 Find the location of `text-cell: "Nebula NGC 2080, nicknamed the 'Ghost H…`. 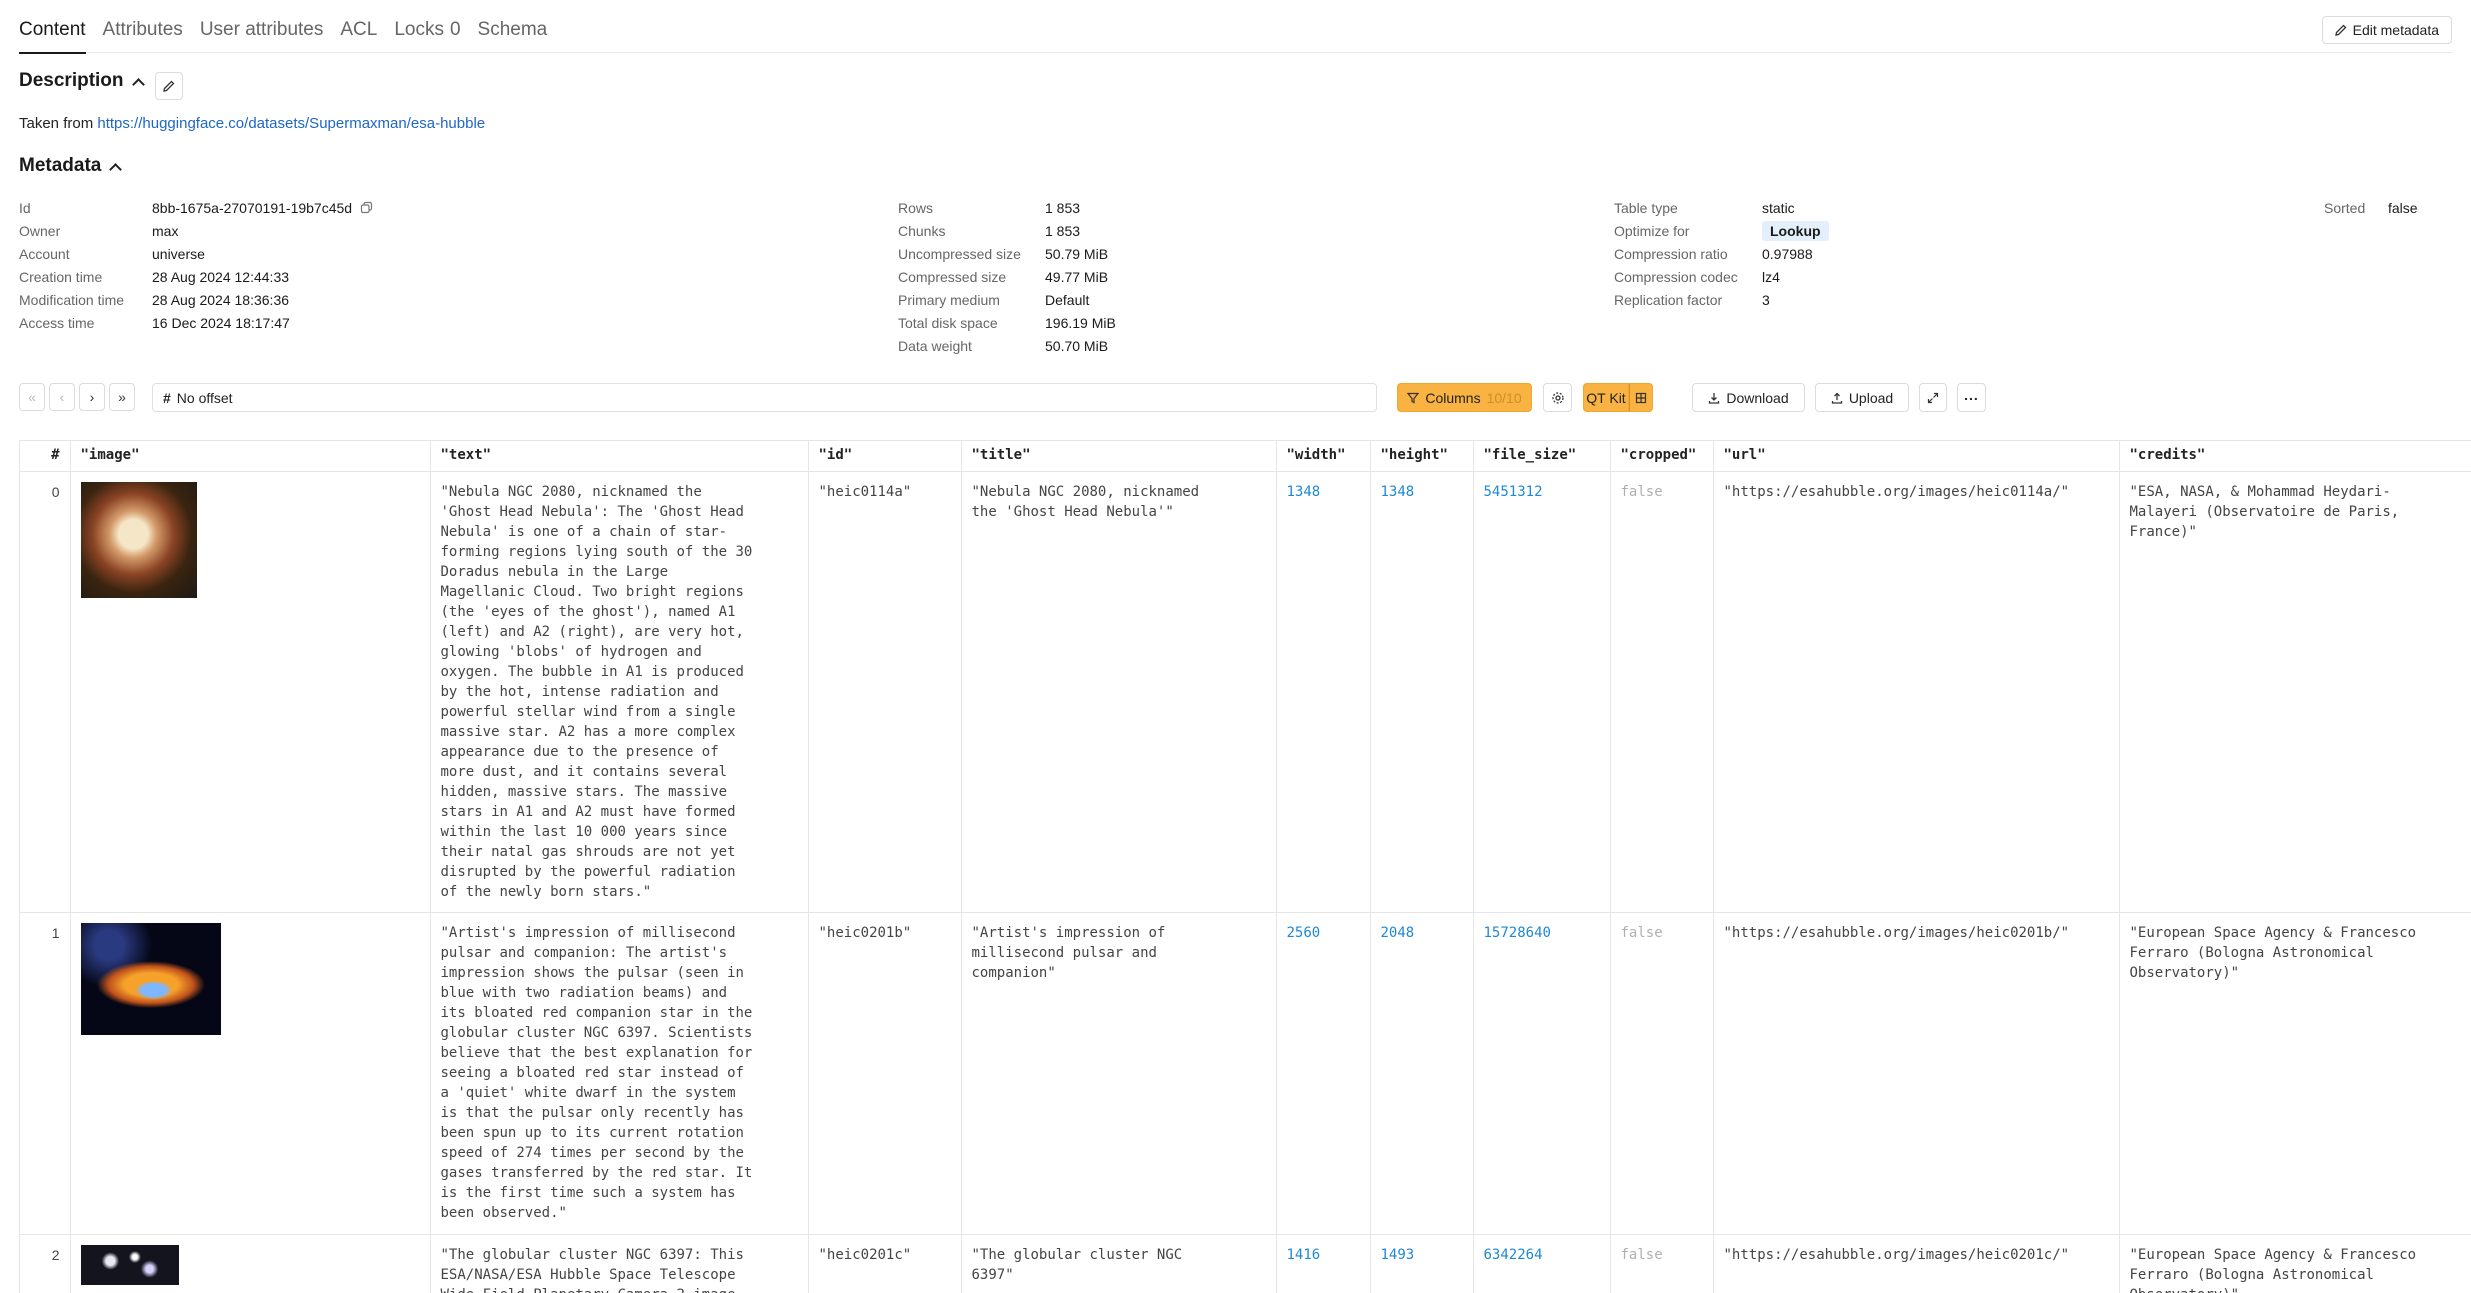

text-cell: "Nebula NGC 2080, nicknamed the 'Ghost H… is located at coordinates (619, 692).